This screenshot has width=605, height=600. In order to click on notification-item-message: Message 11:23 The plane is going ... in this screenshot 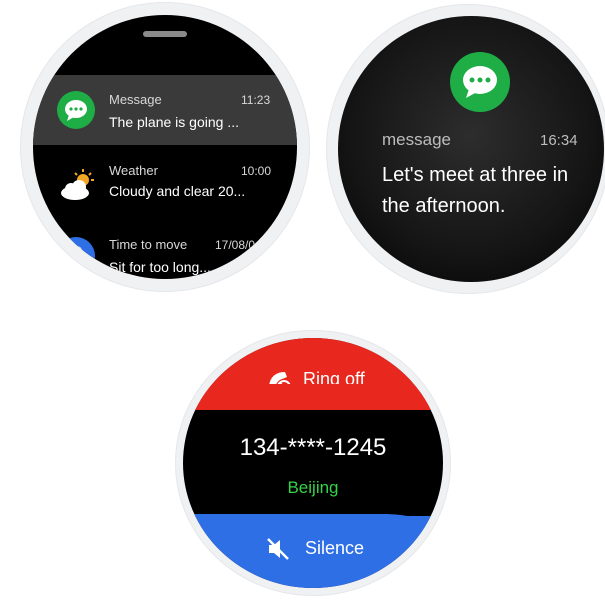, I will do `click(165, 110)`.